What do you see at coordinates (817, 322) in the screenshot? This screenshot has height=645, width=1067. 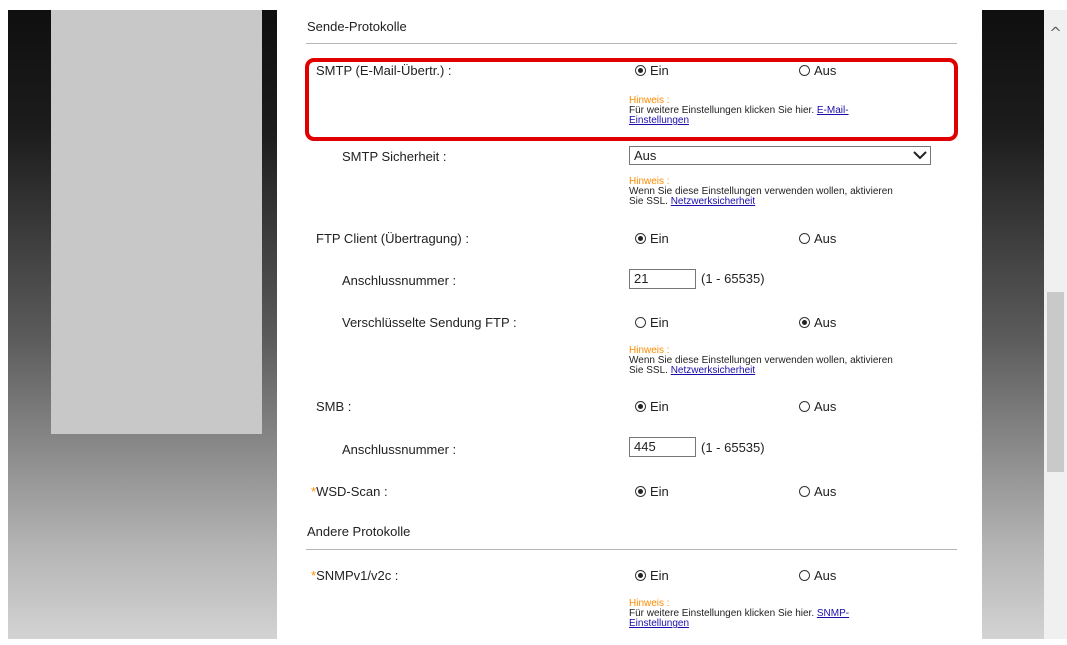 I see `ftp-encrypted-off-radio: Aus` at bounding box center [817, 322].